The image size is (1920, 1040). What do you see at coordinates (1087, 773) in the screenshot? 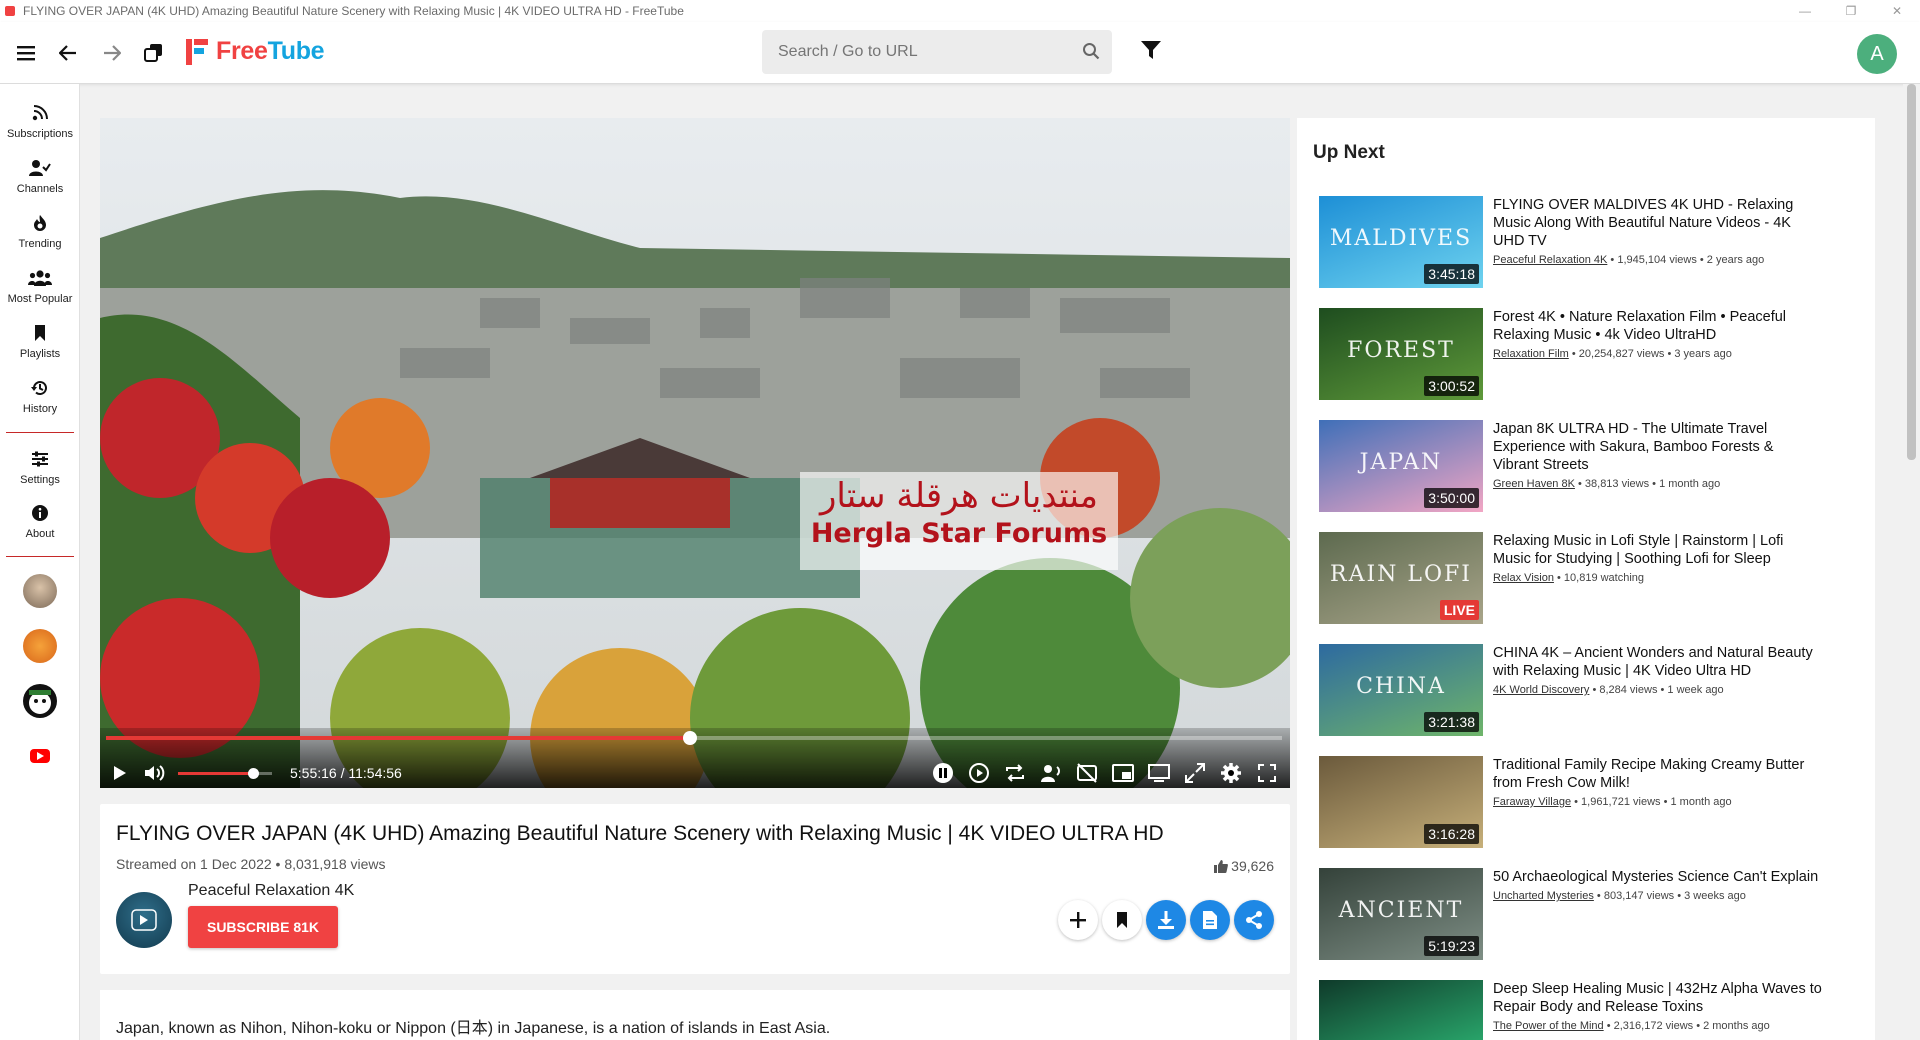
I see `captions-off-icon` at bounding box center [1087, 773].